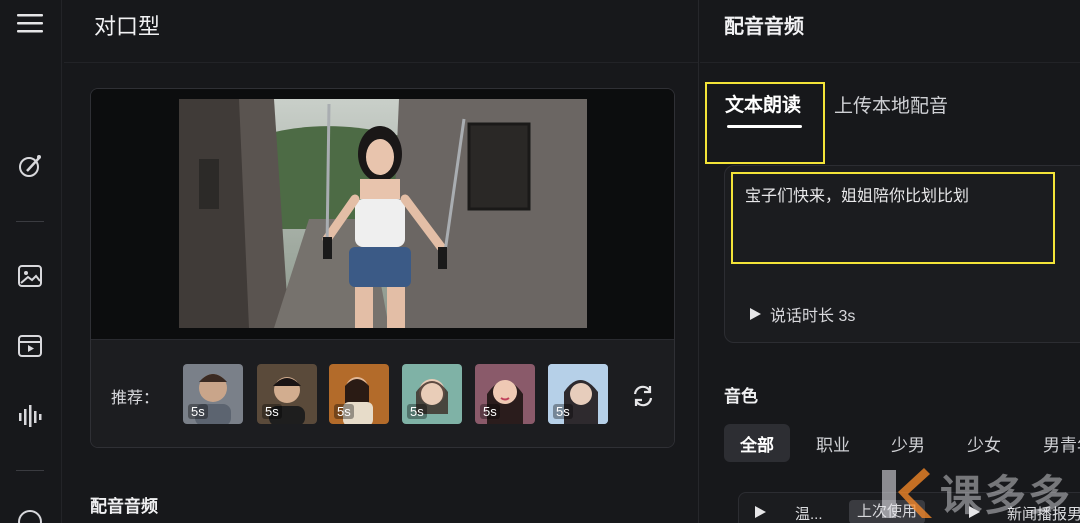 Image resolution: width=1080 pixels, height=523 pixels. I want to click on video-icon, so click(30, 346).